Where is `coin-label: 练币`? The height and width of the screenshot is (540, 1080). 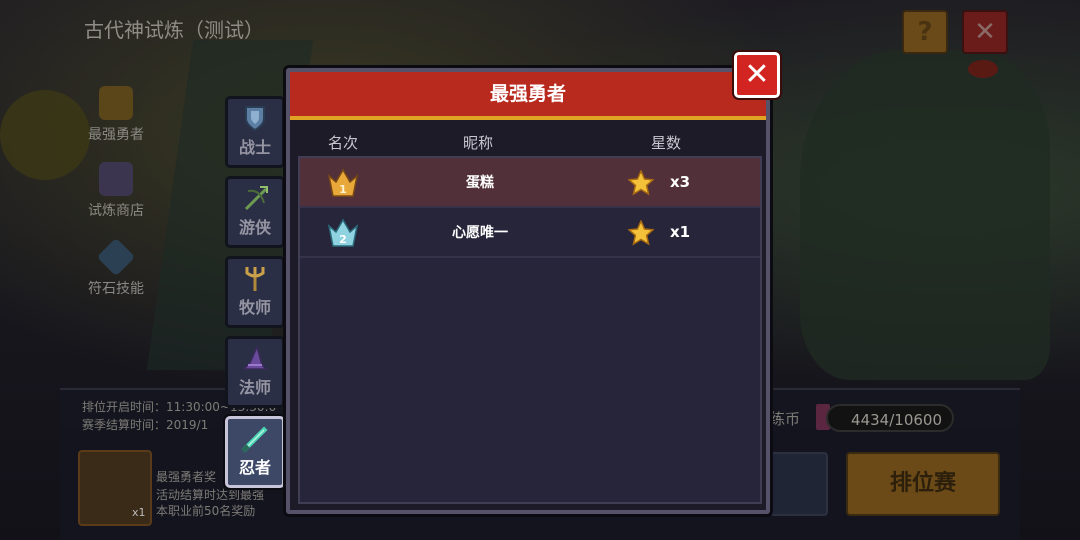 coin-label: 练币 is located at coordinates (785, 419).